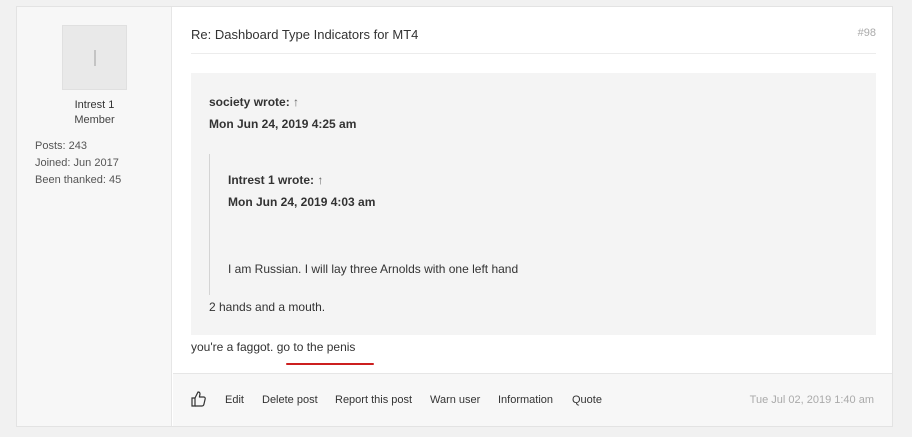 This screenshot has height=437, width=912. Describe the element at coordinates (320, 180) in the screenshot. I see `nested-quote-source-arrow-icon: ↑` at that location.